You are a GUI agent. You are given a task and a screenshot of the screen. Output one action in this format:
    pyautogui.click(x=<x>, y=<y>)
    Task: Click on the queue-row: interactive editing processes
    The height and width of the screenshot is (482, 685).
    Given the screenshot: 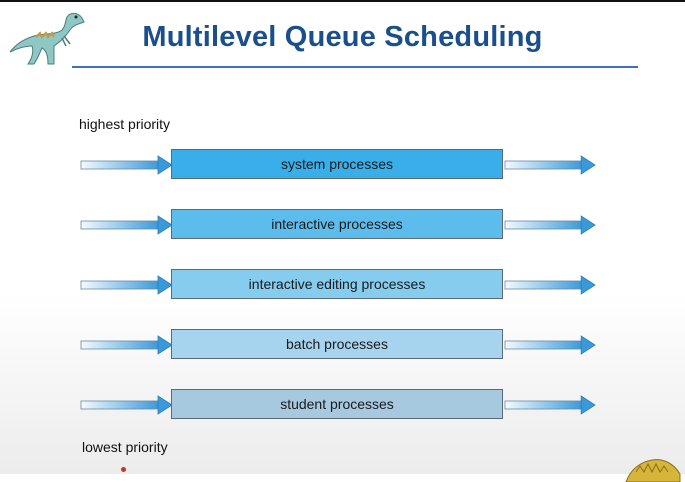 What is the action you would take?
    pyautogui.click(x=340, y=285)
    